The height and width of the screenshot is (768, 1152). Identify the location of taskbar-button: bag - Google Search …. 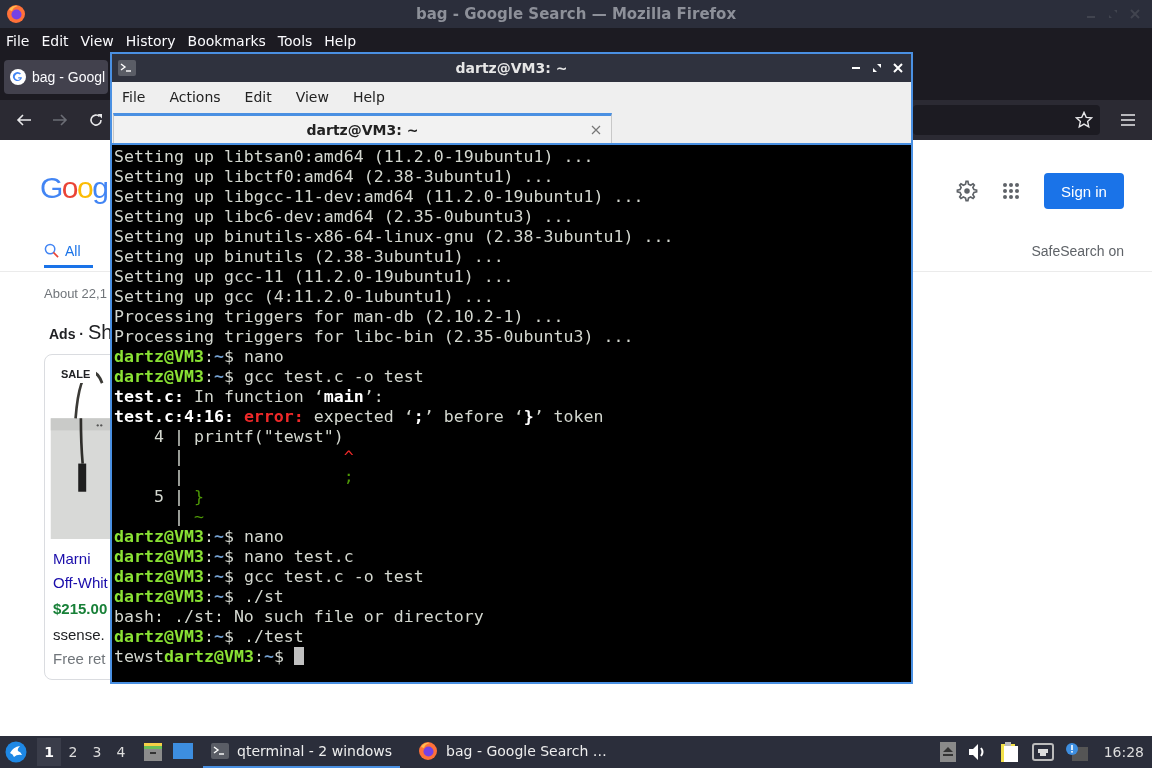
(512, 752).